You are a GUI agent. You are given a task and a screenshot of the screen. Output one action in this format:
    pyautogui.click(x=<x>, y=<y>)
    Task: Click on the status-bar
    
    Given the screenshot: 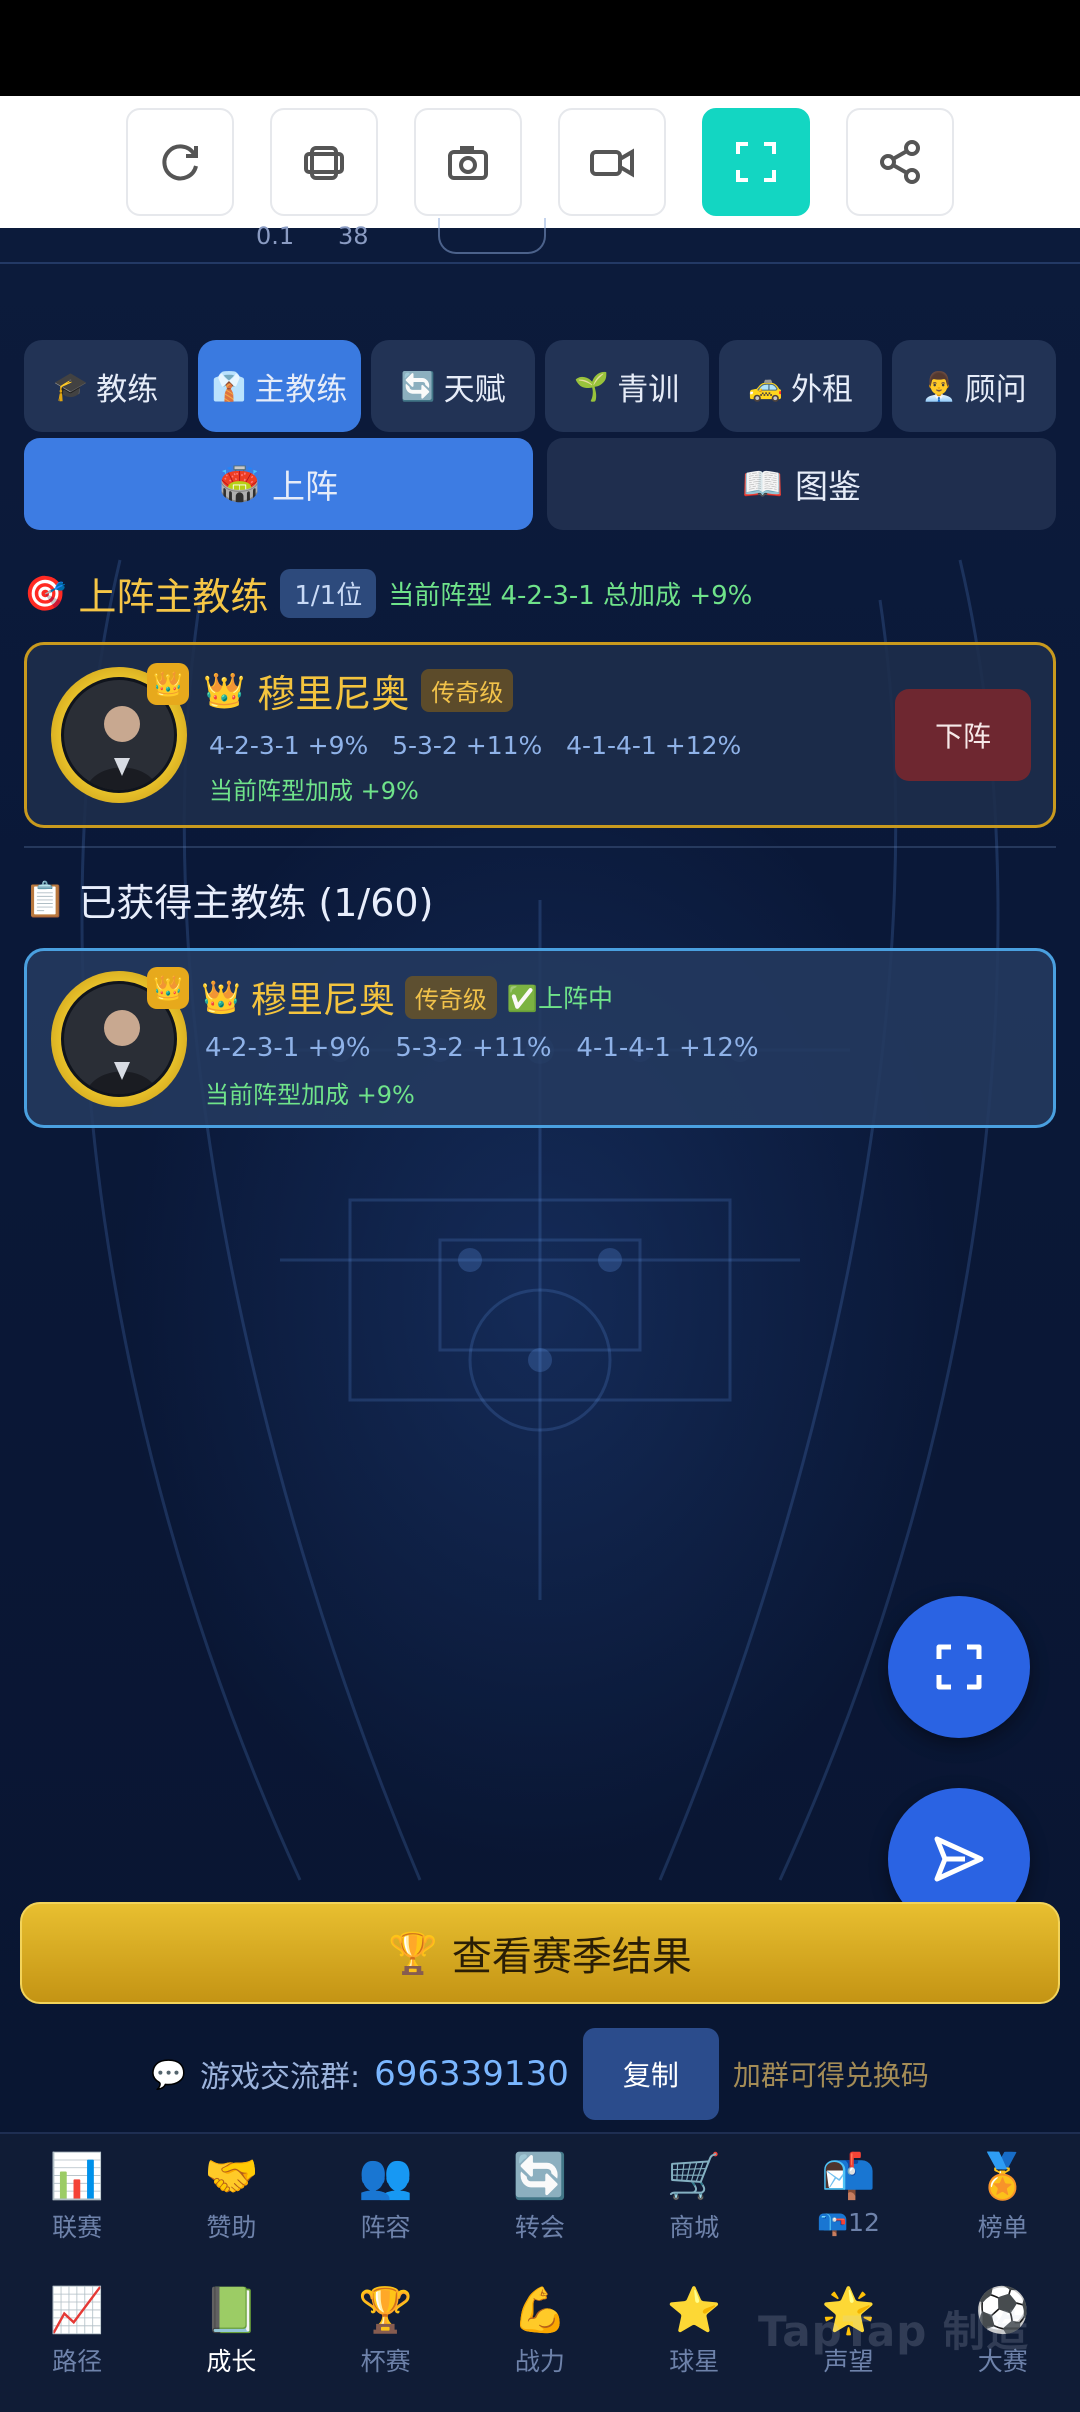 What is the action you would take?
    pyautogui.click(x=540, y=48)
    